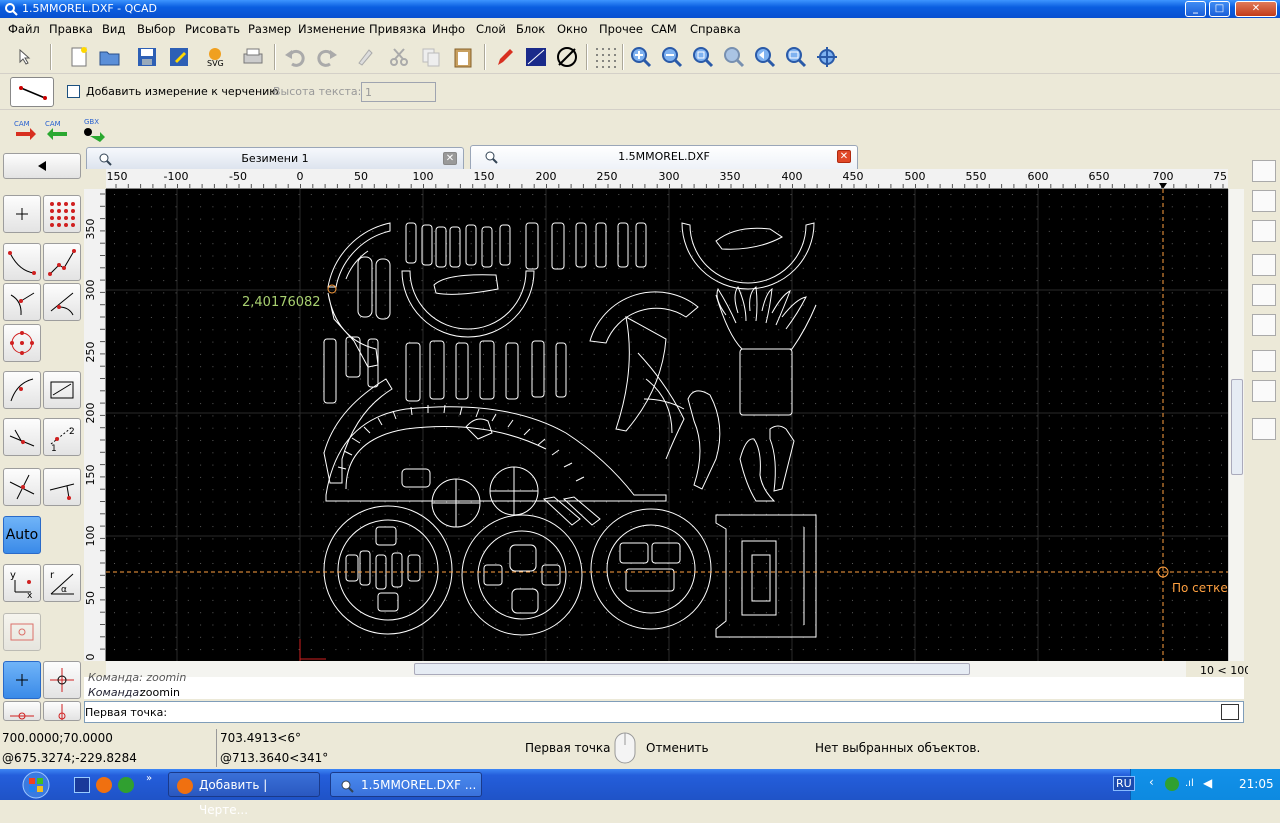  I want to click on crosshair-restriction-icon, so click(62, 680).